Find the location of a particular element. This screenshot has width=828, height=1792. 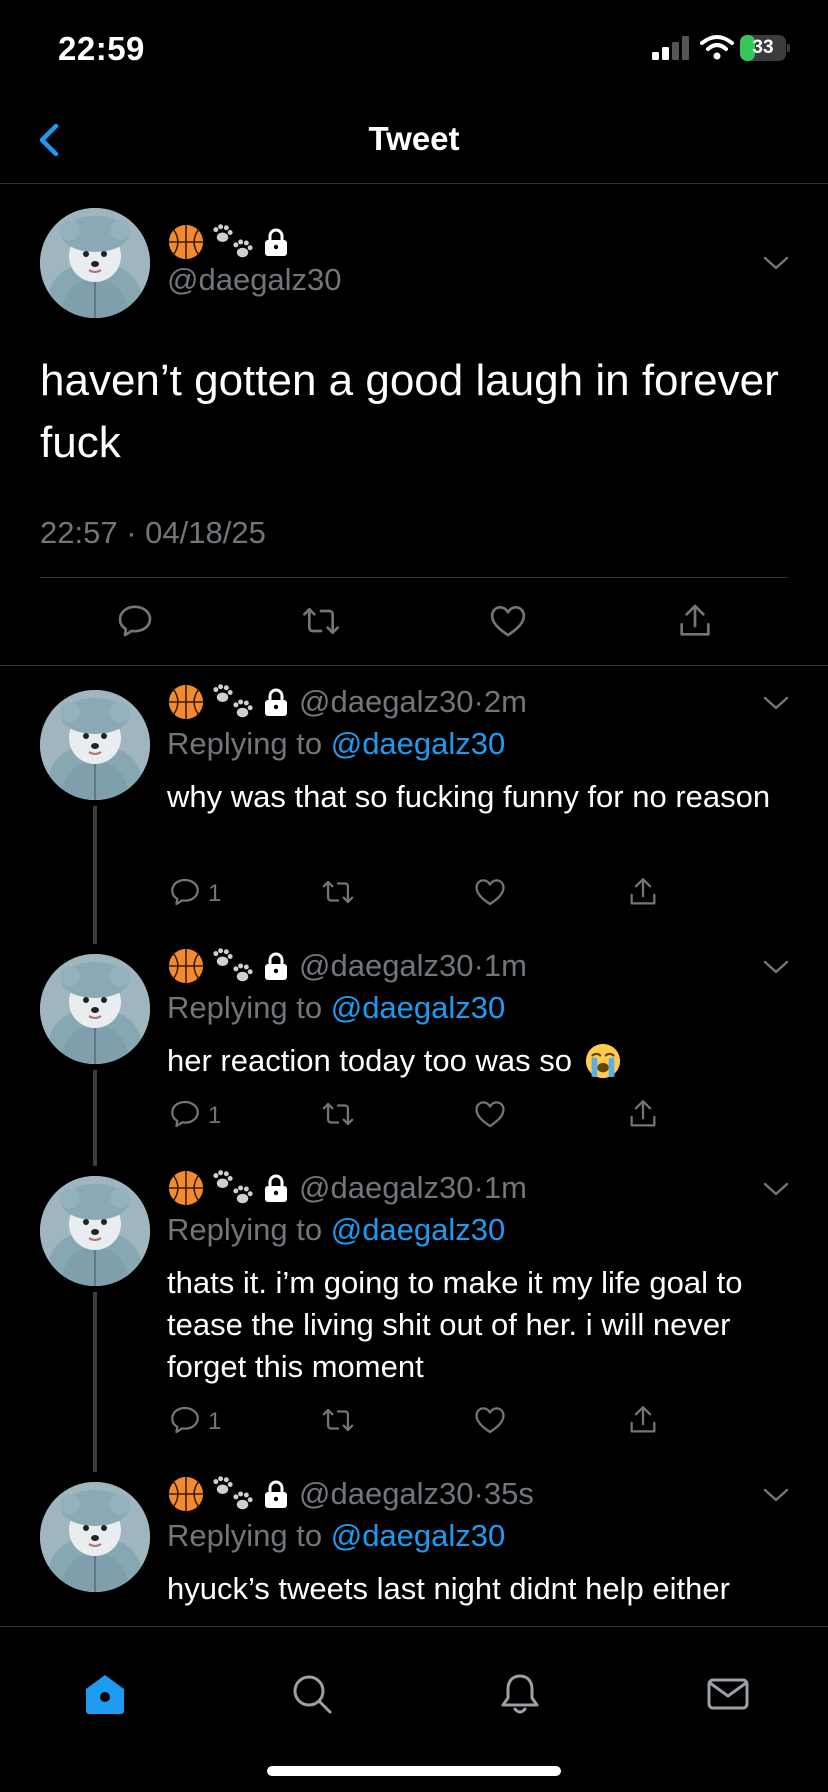

reply-header: @daegalz30 · 35s is located at coordinates (350, 1494).